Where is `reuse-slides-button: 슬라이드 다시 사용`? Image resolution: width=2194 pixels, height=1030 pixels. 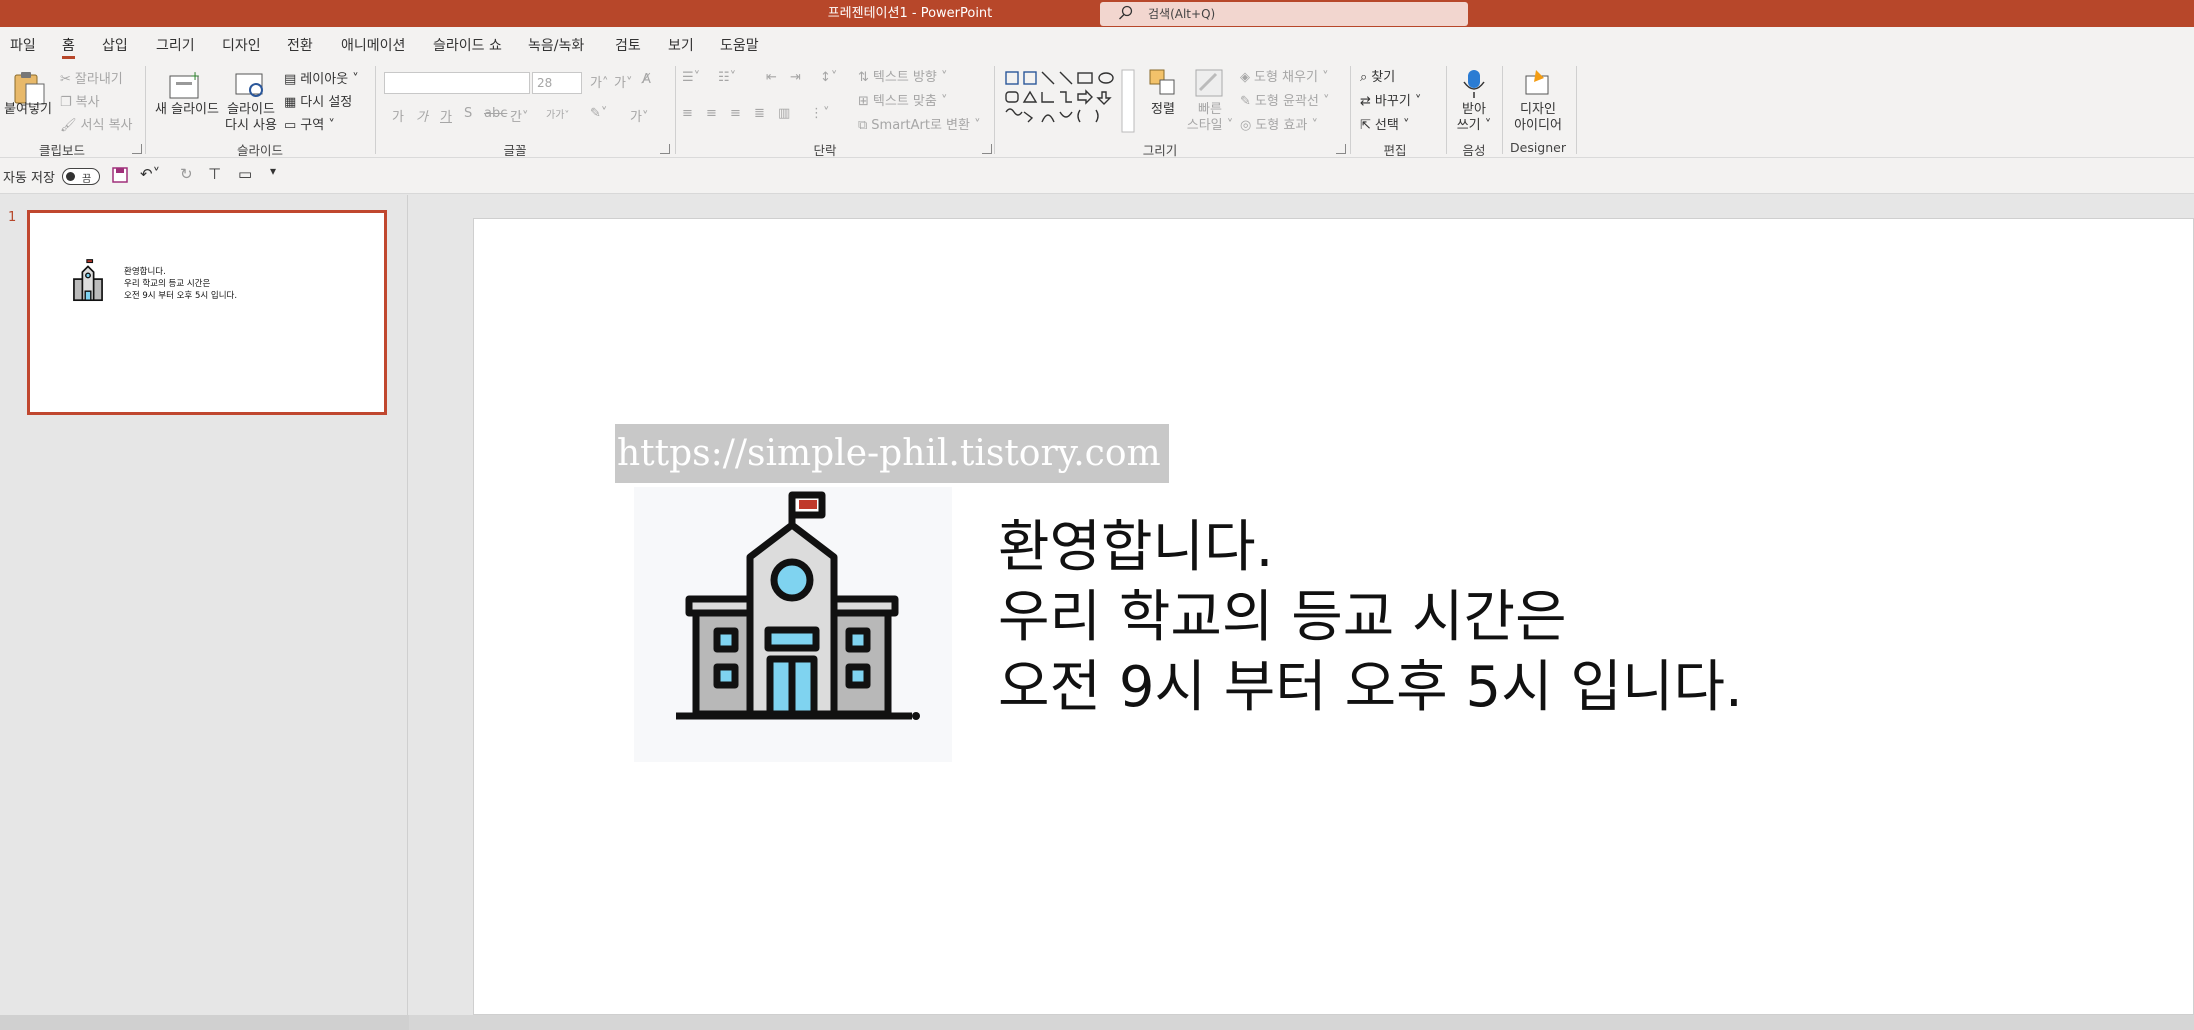 reuse-slides-button: 슬라이드 다시 사용 is located at coordinates (251, 118).